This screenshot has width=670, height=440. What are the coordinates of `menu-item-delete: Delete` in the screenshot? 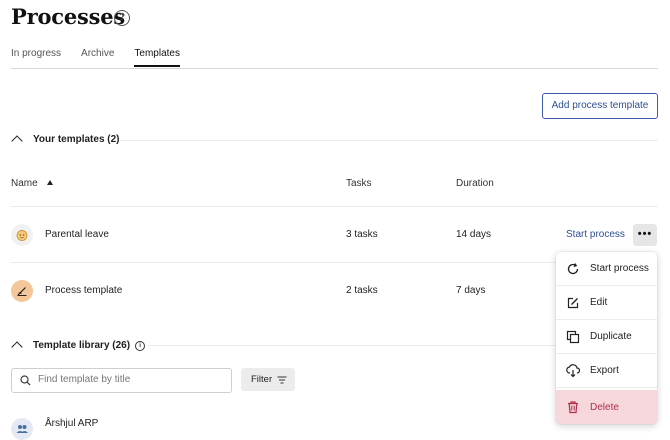 It's located at (606, 407).